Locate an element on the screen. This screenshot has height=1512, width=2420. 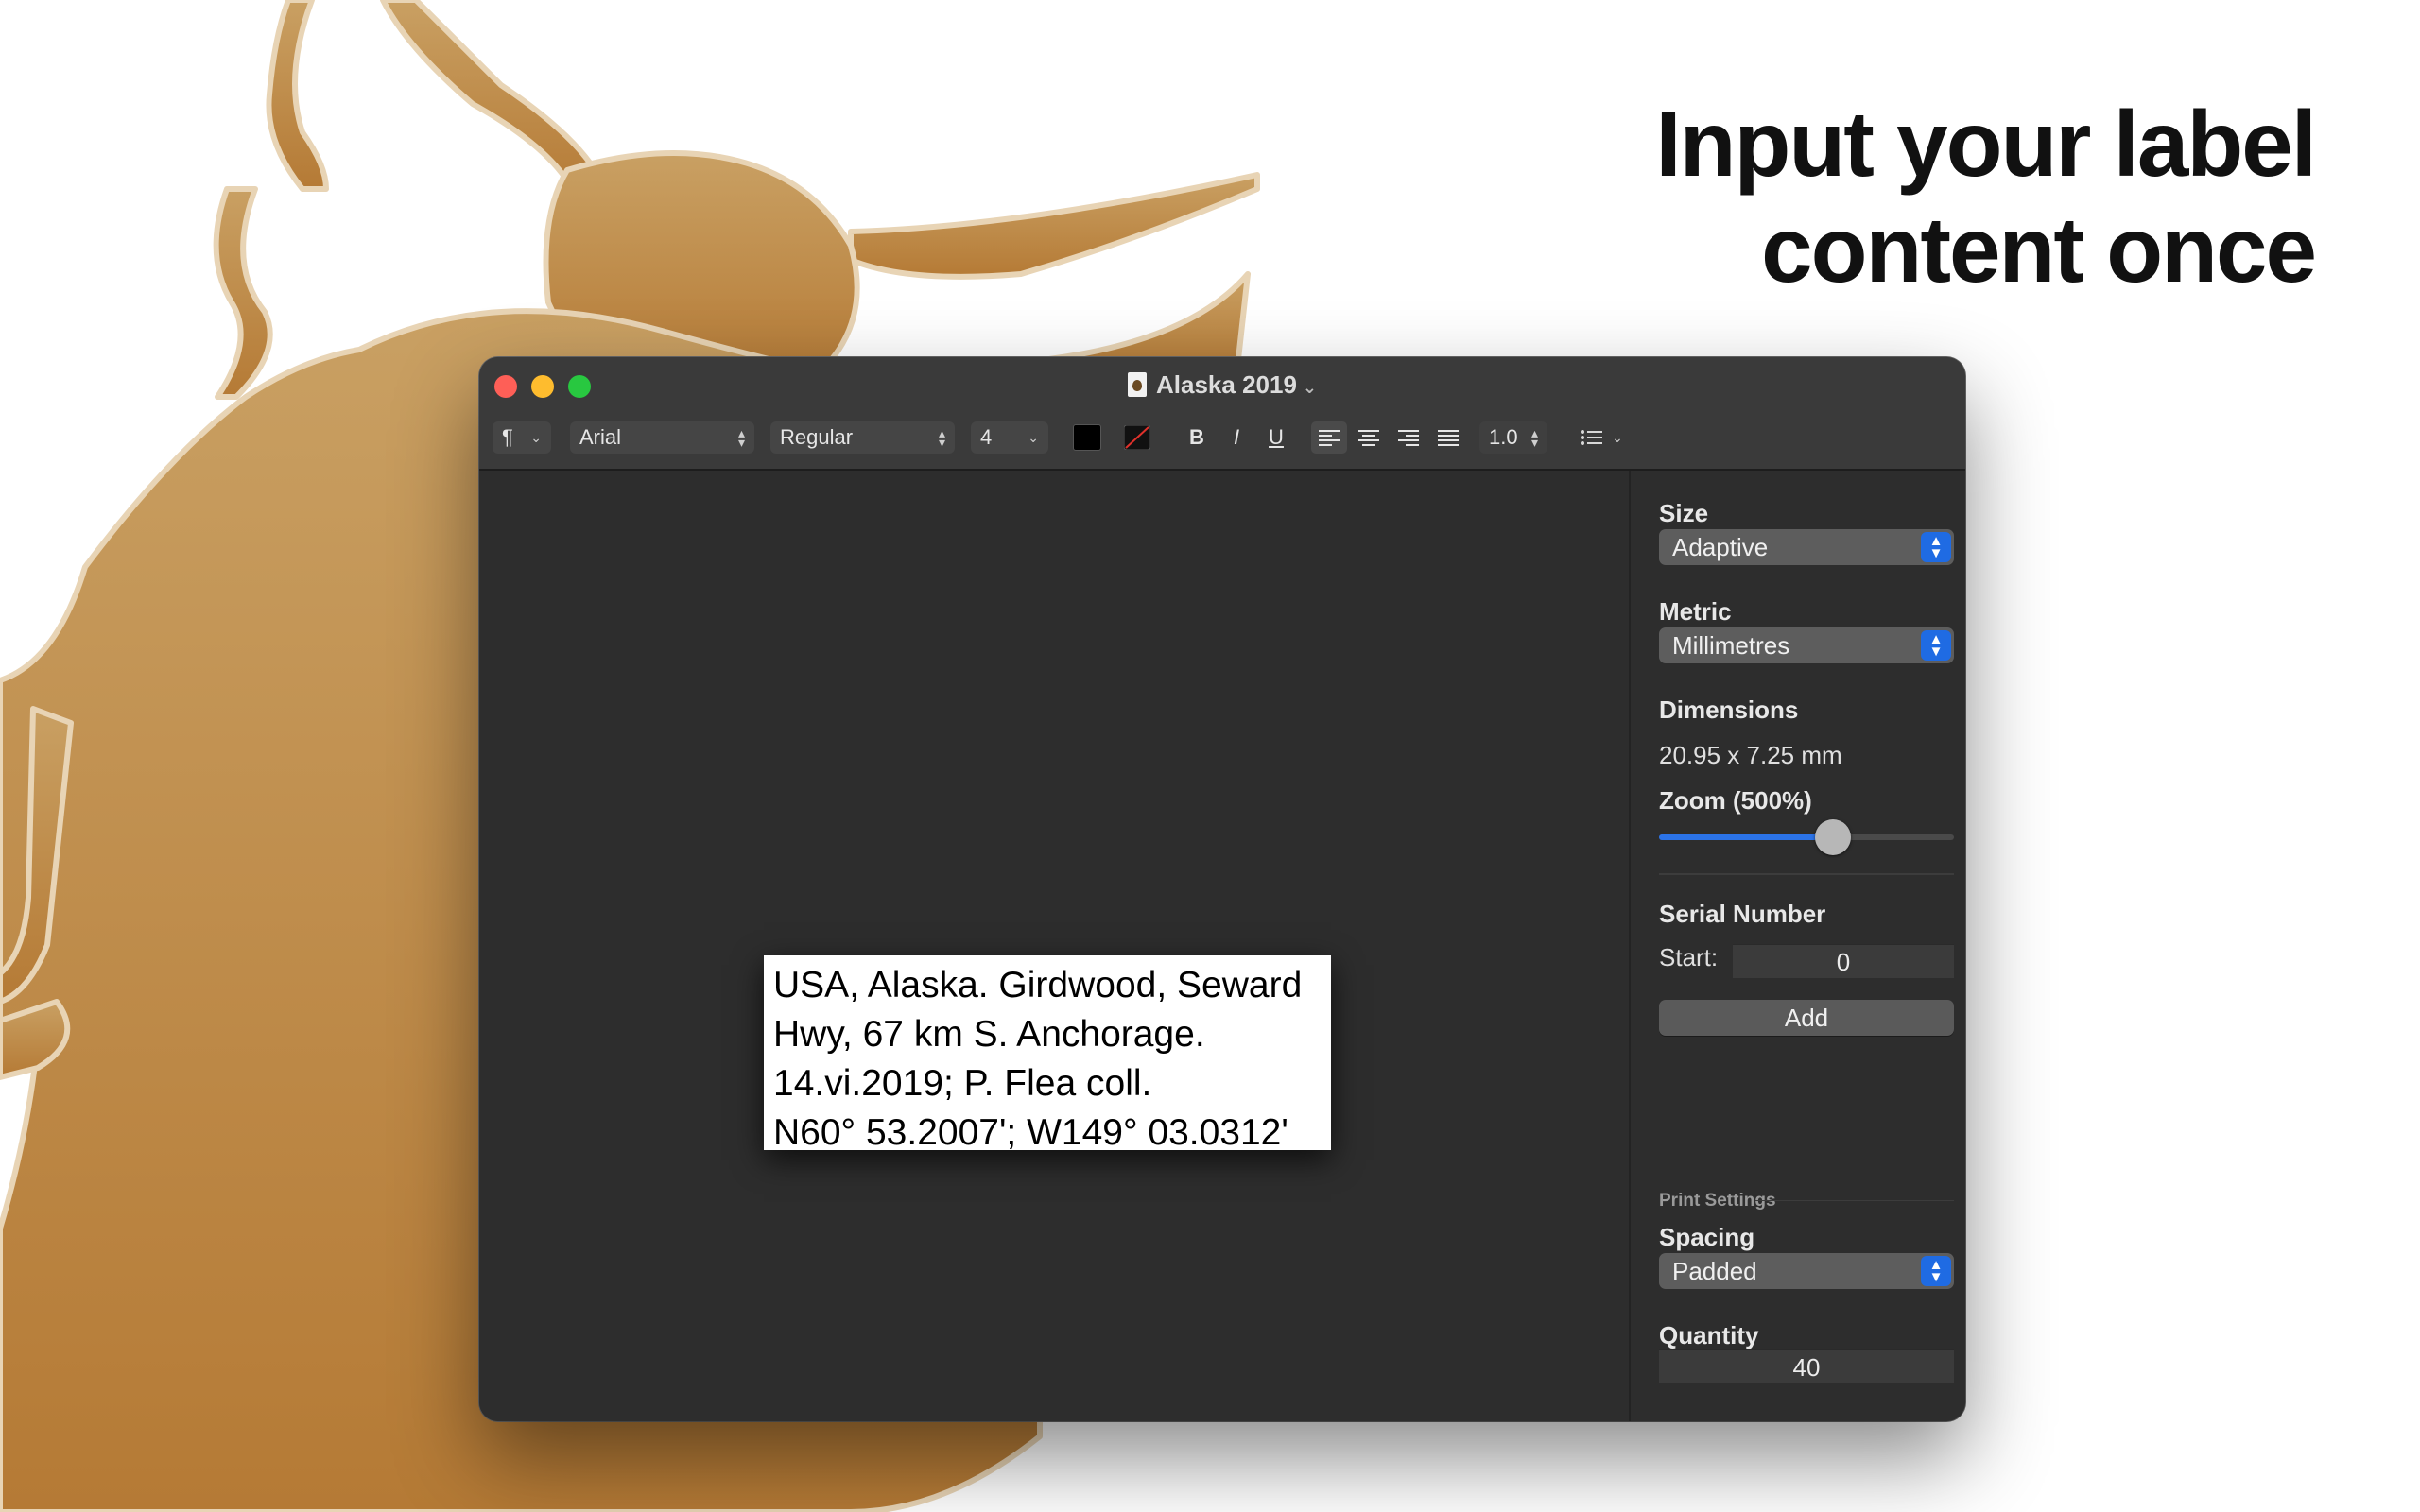
underline-button: U is located at coordinates (1276, 437).